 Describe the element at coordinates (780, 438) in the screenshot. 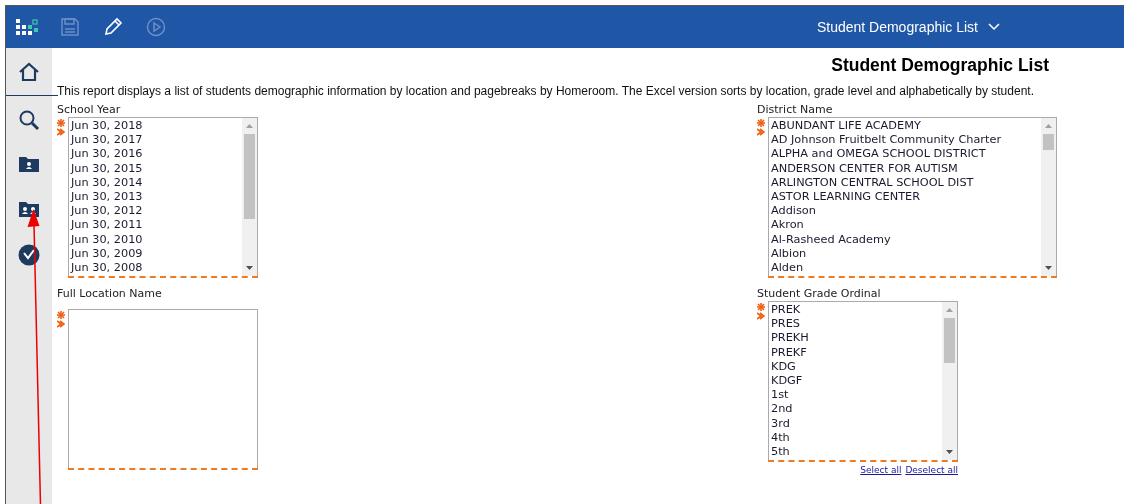

I see `list-item: 4th` at that location.